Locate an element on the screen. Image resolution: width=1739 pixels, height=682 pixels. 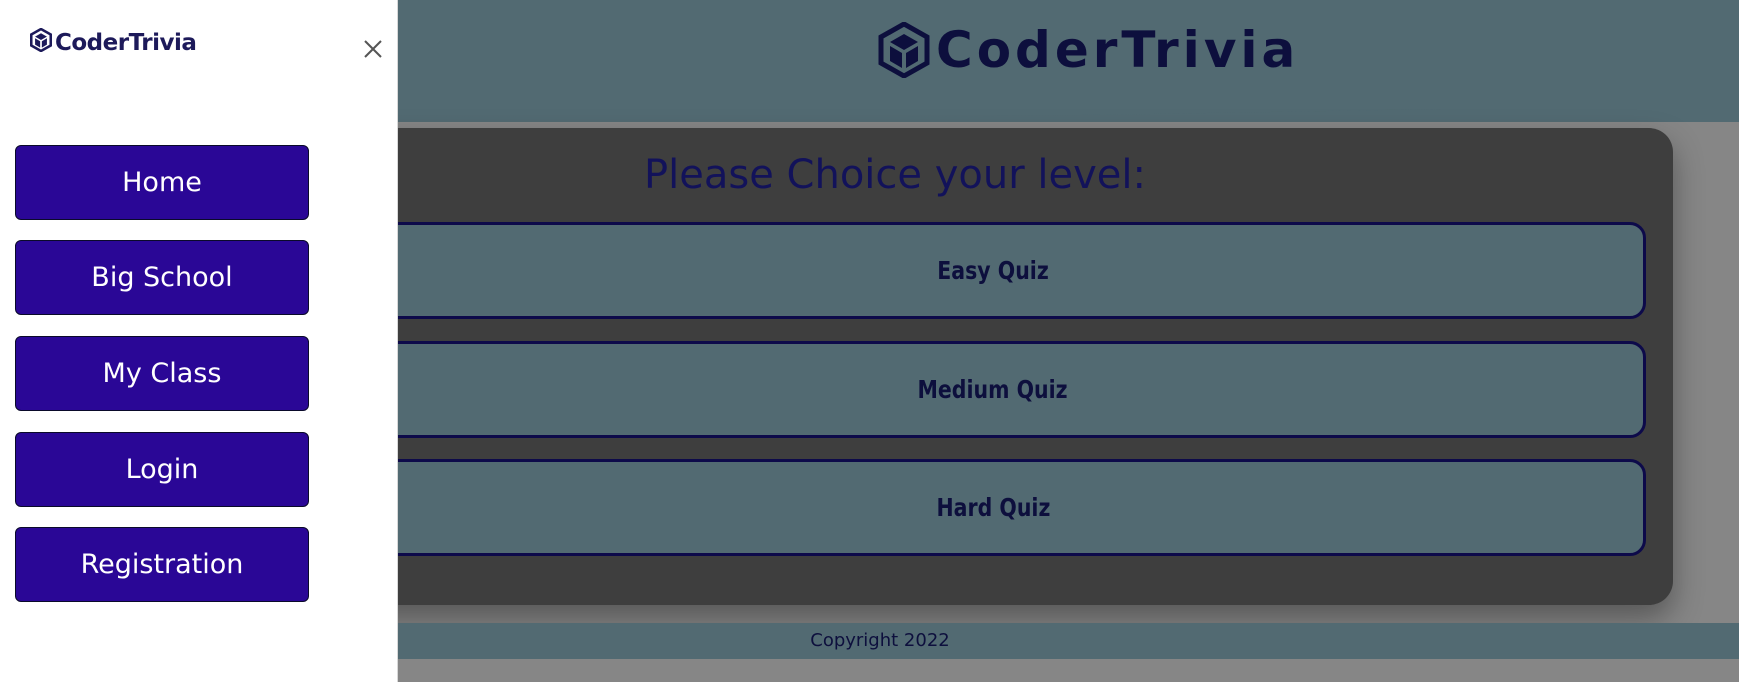
easy-quiz-label: Easy Quiz is located at coordinates (993, 270).